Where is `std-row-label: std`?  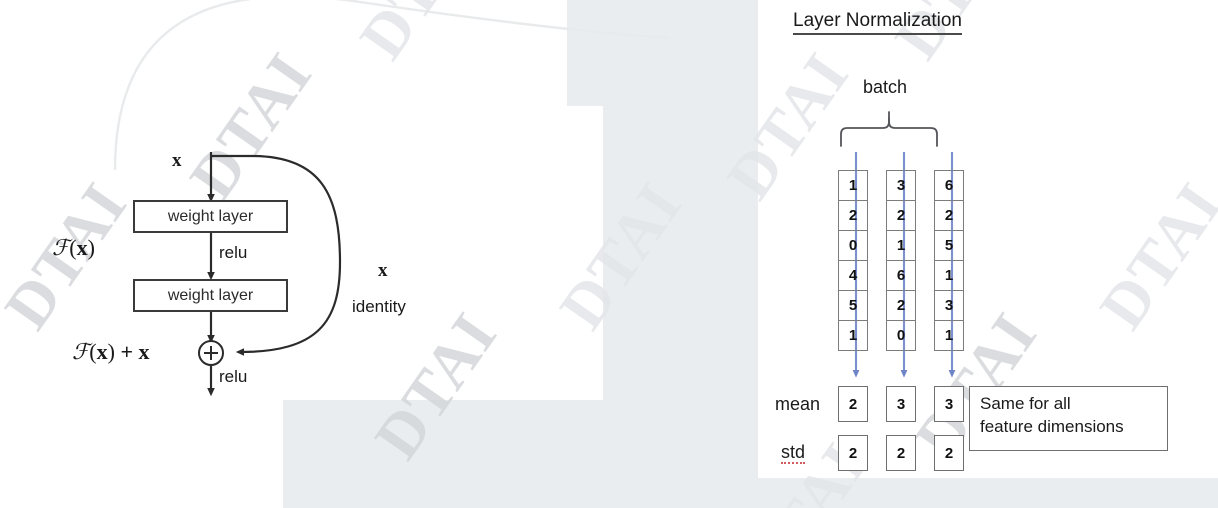
std-row-label: std is located at coordinates (793, 453).